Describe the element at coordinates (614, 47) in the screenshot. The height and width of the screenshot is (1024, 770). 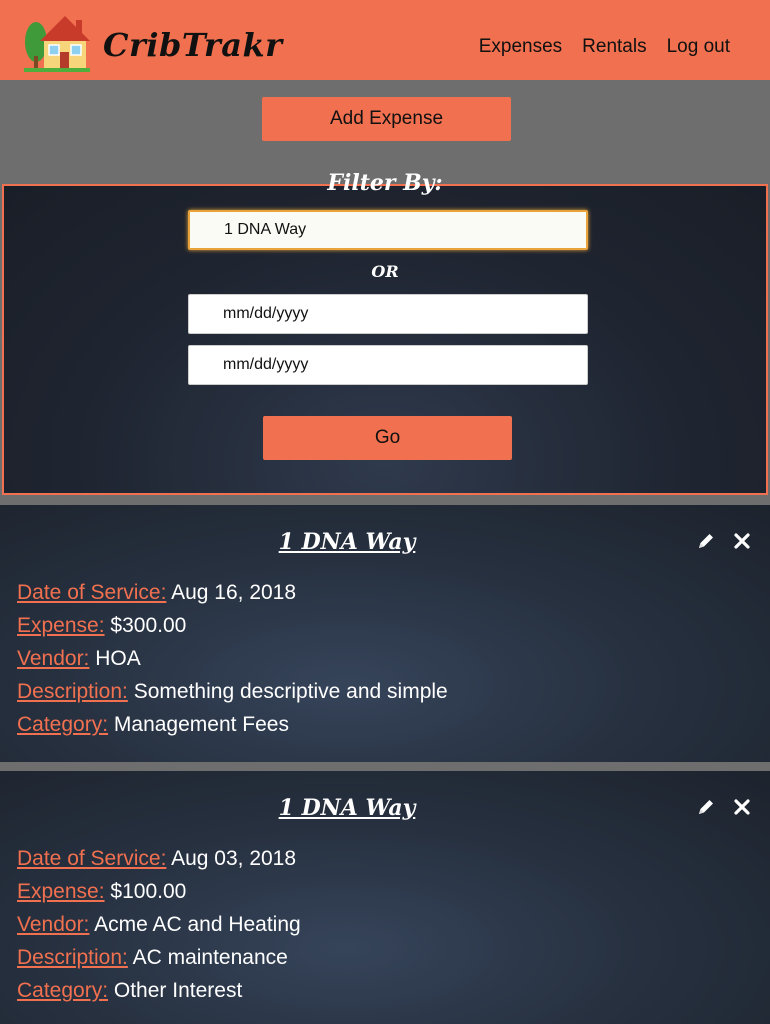
I see `nav-link-rentals: Rentals` at that location.